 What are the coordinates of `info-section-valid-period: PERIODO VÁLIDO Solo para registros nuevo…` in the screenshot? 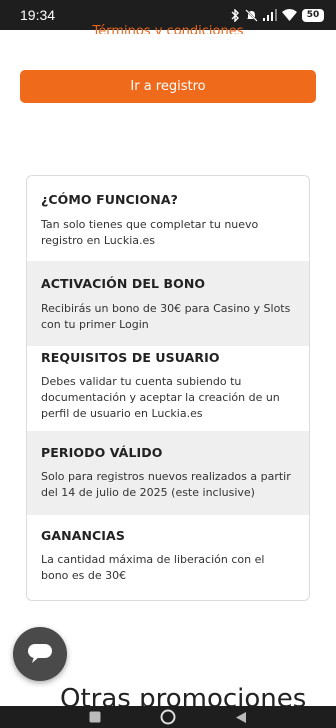 It's located at (168, 473).